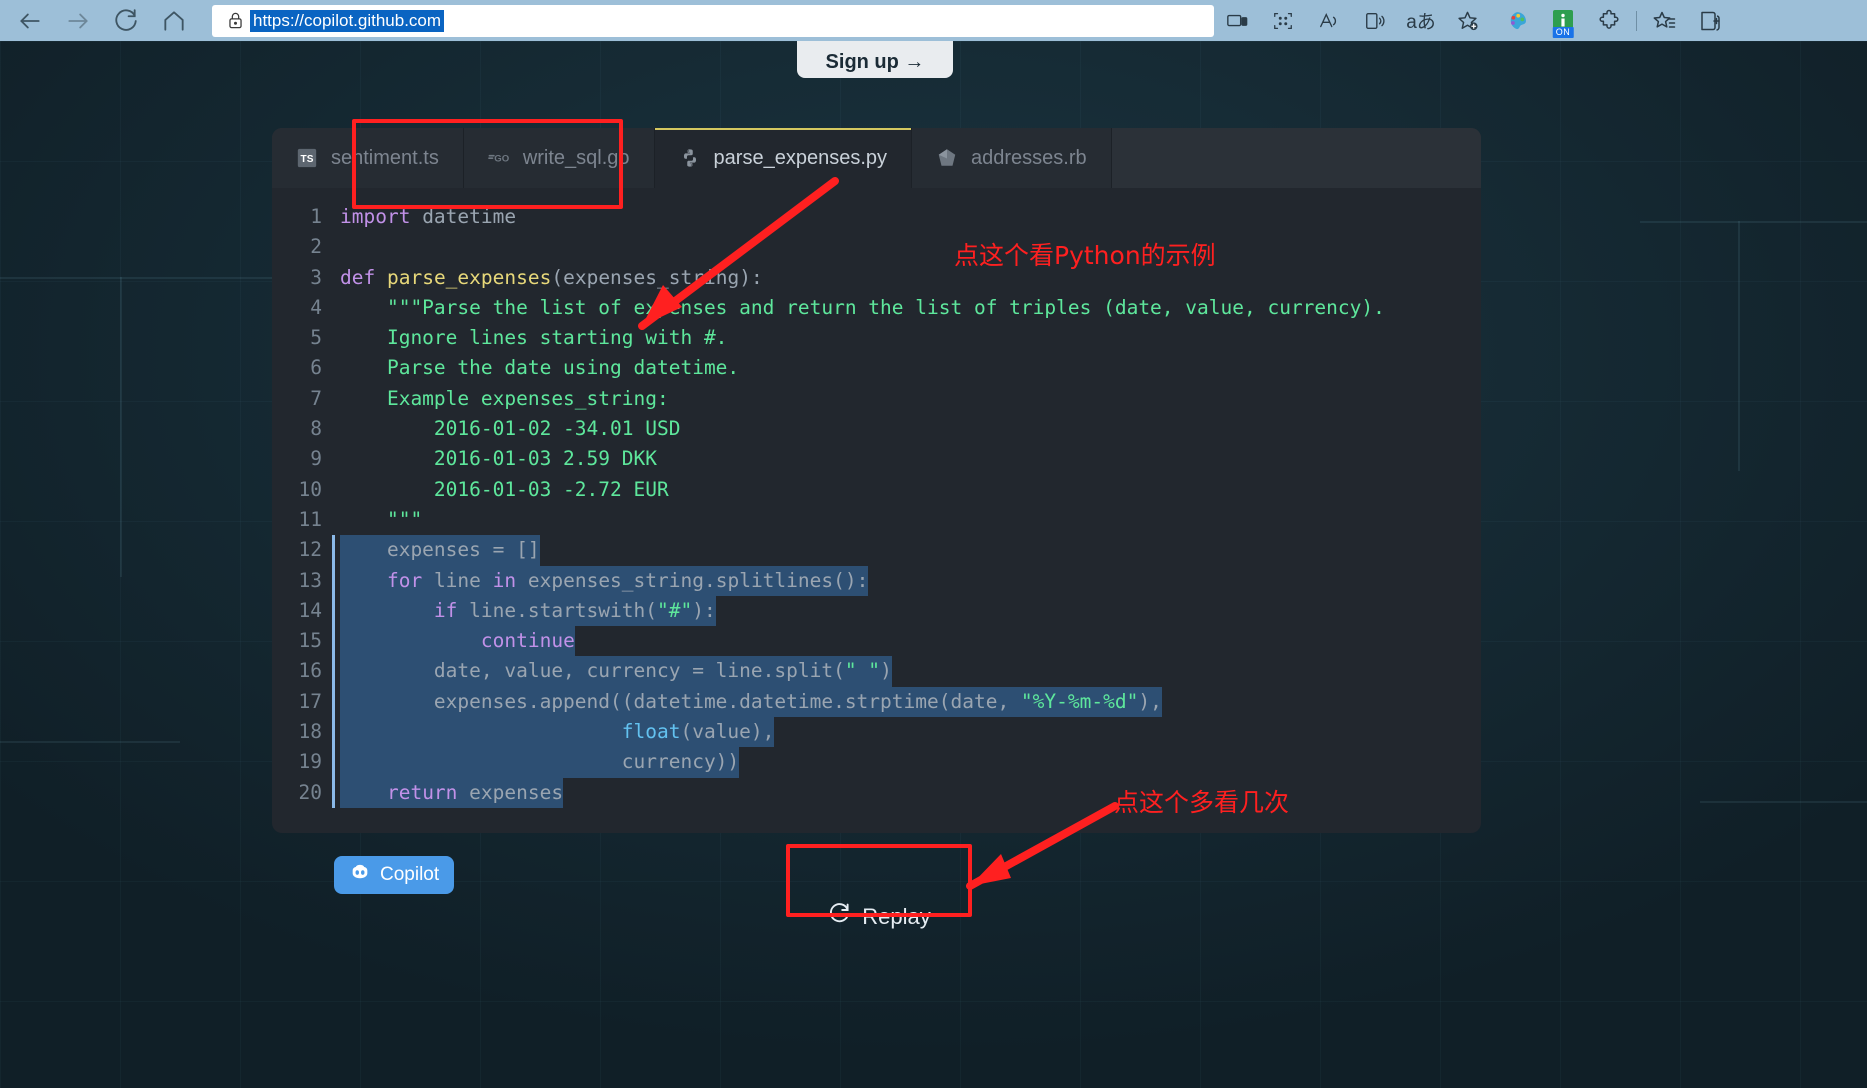  I want to click on python-file-icon, so click(690, 158).